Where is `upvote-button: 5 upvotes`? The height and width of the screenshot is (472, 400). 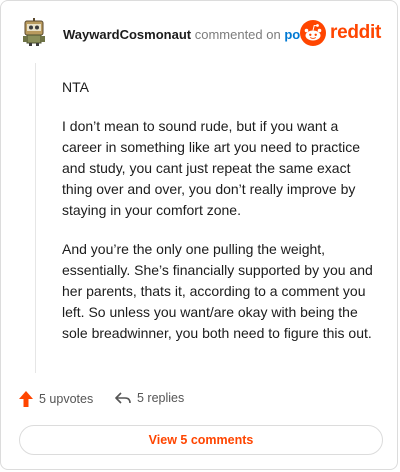
upvote-button: 5 upvotes is located at coordinates (56, 399).